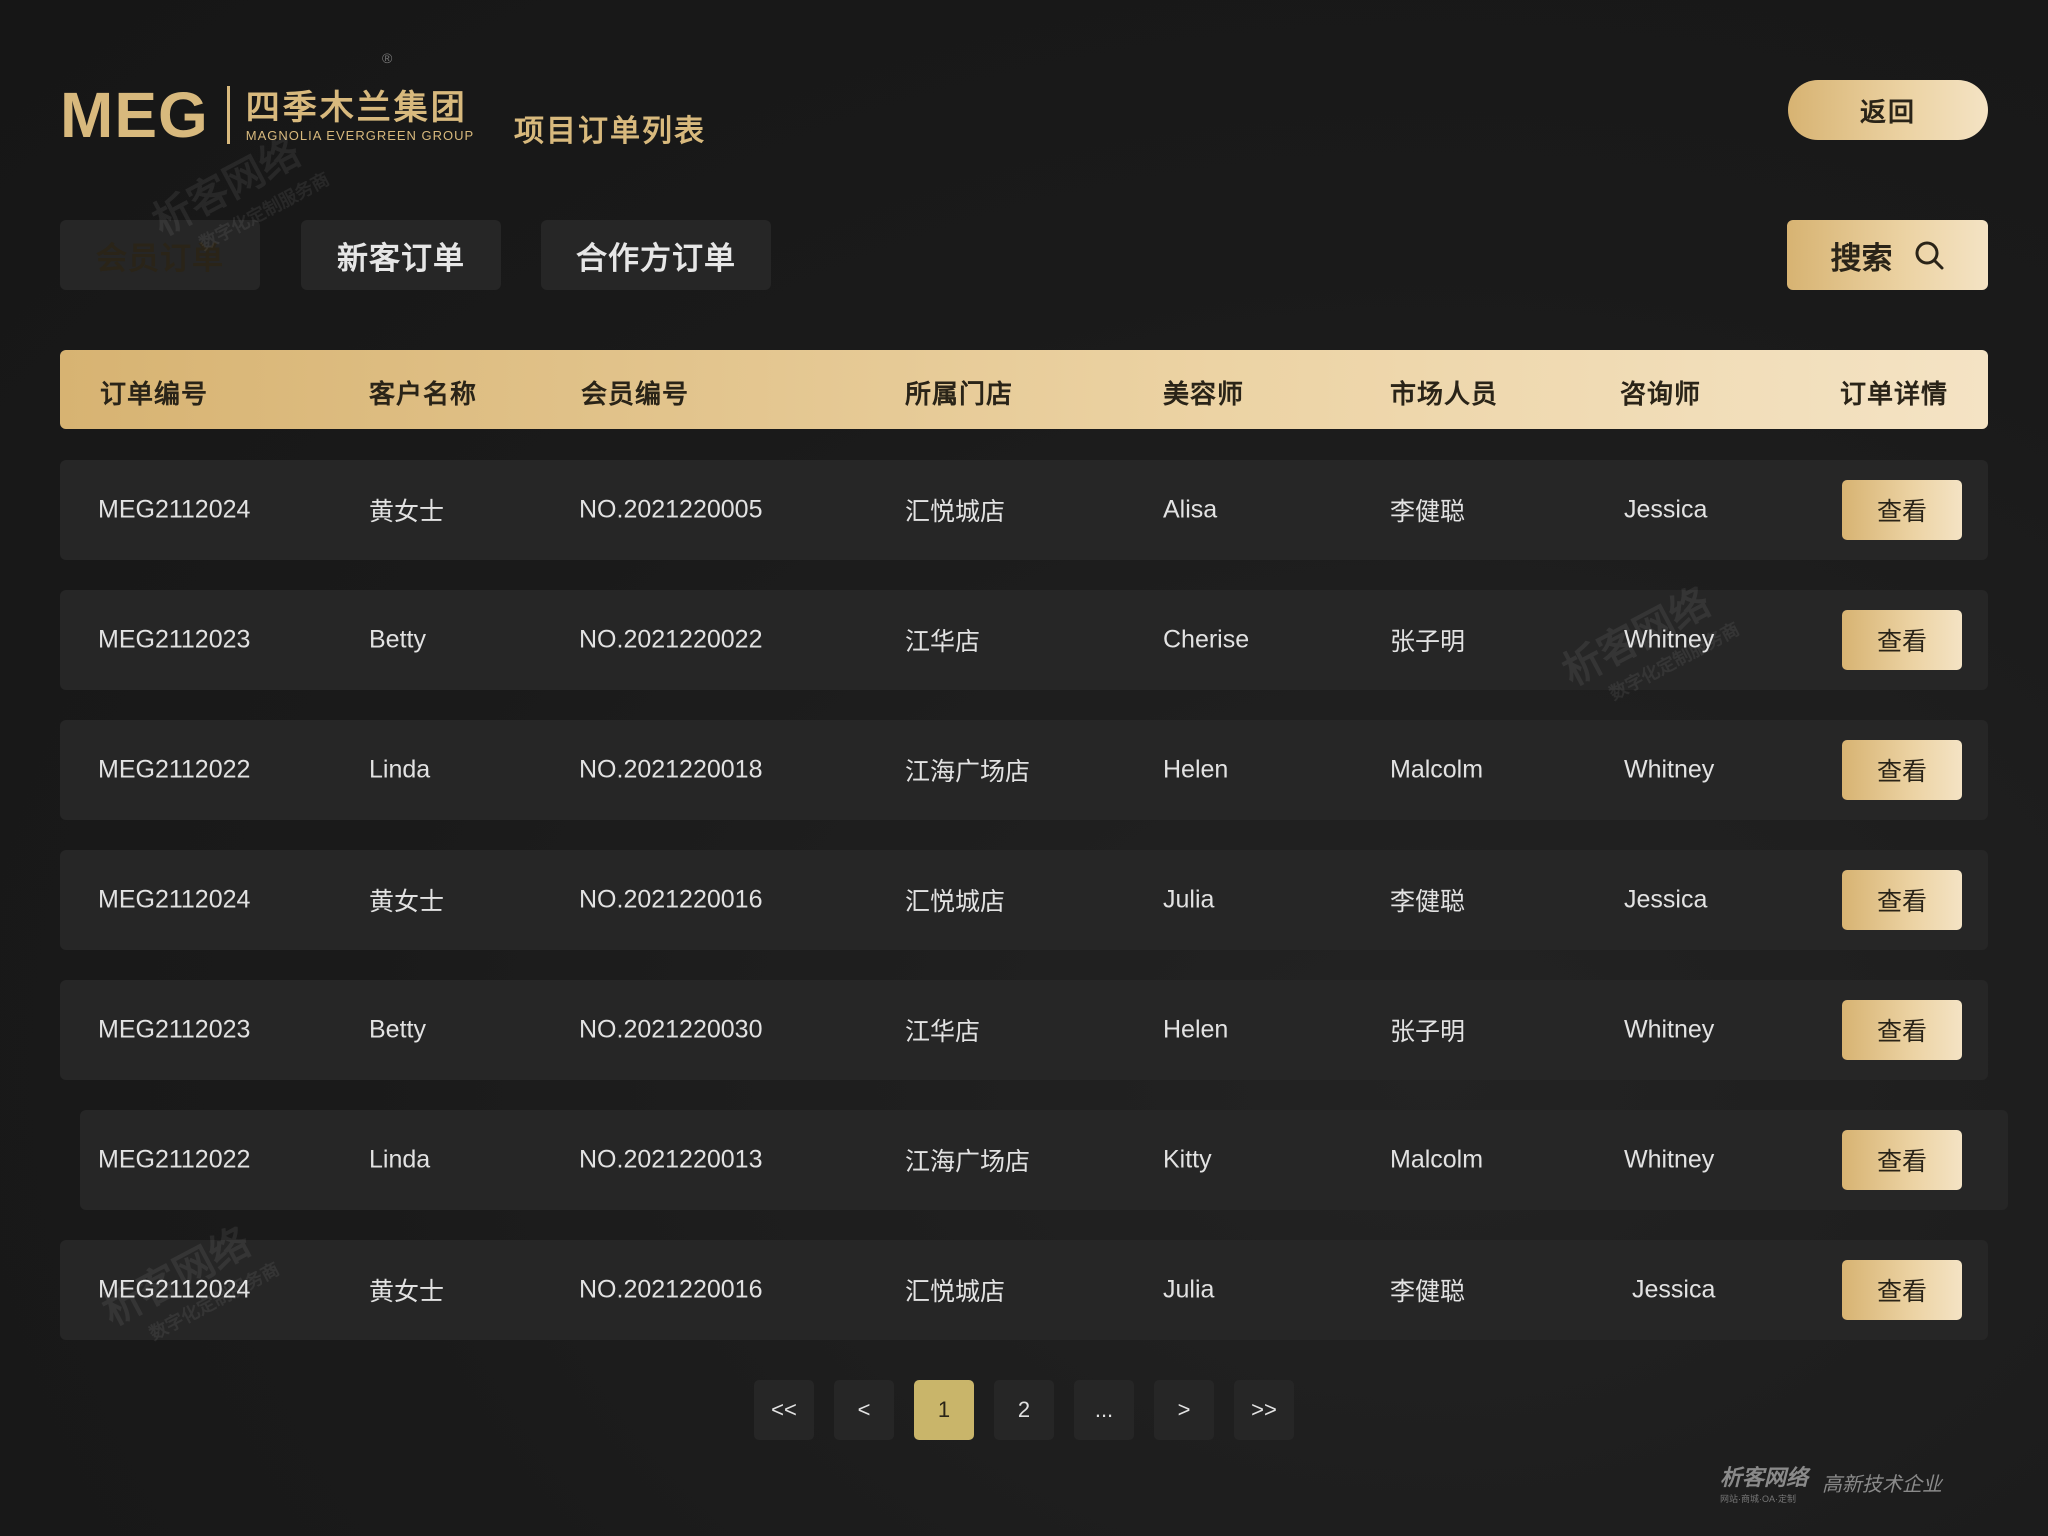 This screenshot has width=2048, height=1536. What do you see at coordinates (864, 1410) in the screenshot?
I see `page-prev-button: <` at bounding box center [864, 1410].